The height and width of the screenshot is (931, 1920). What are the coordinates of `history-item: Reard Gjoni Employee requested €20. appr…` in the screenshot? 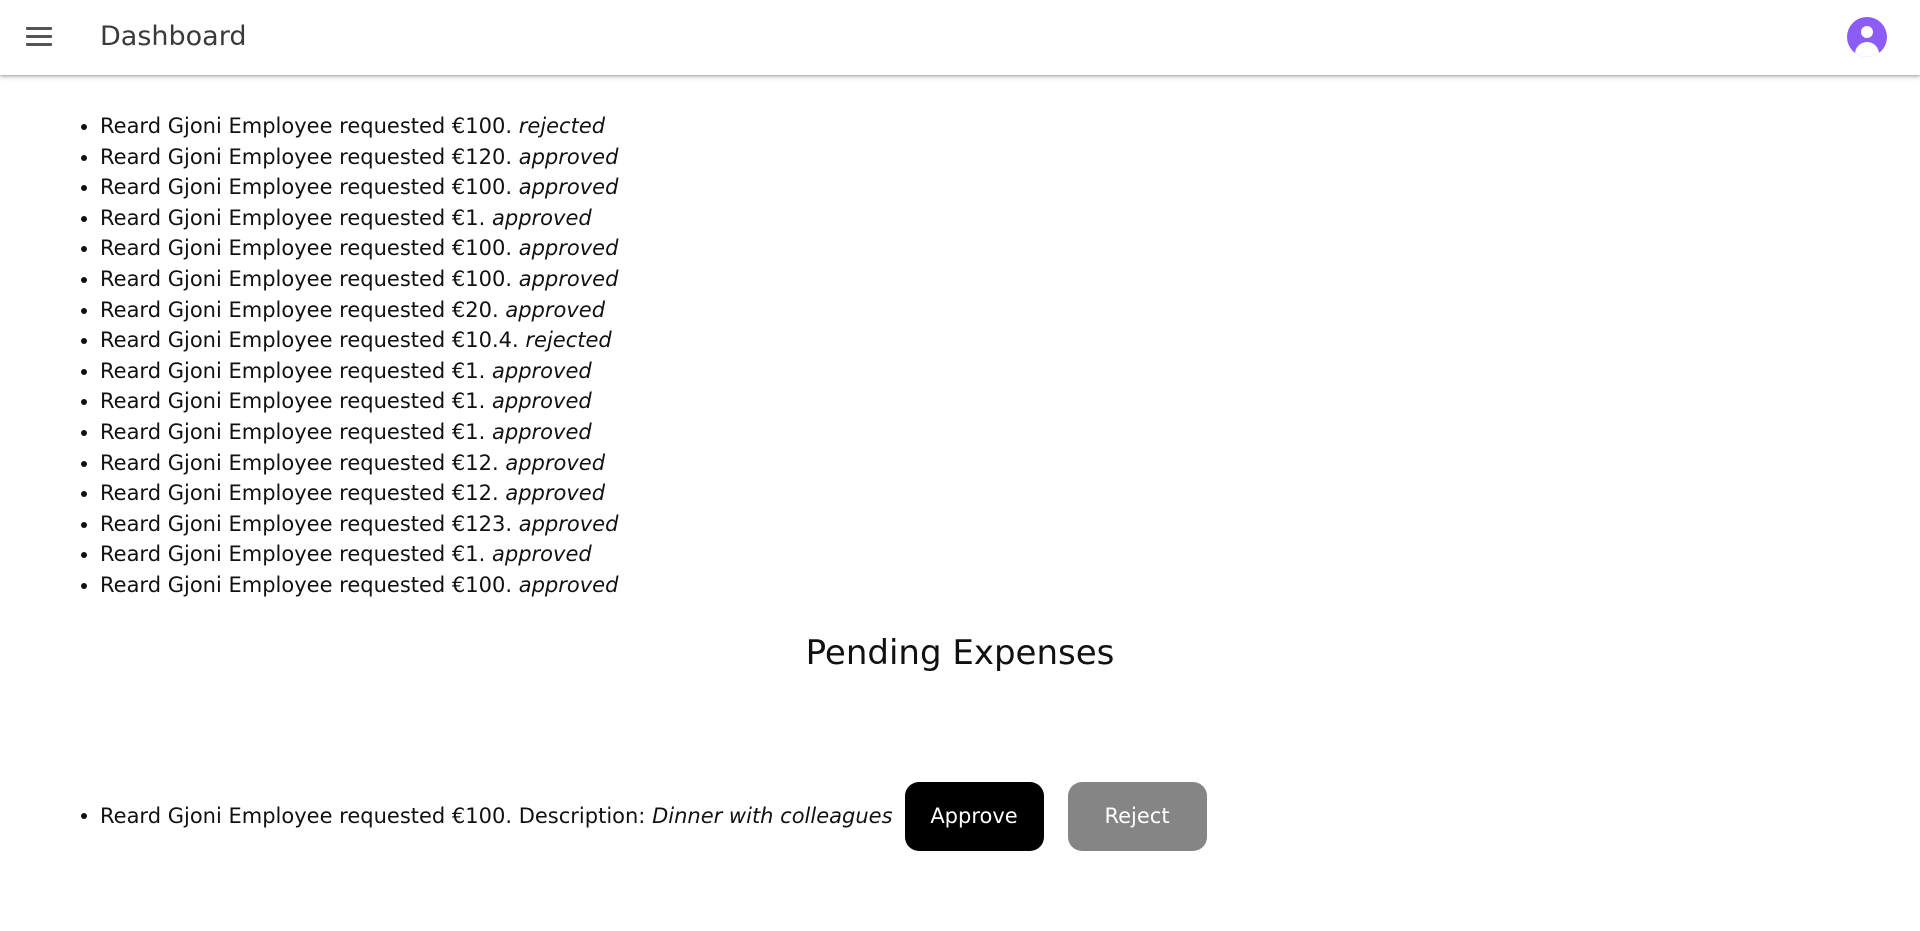 It's located at (359, 310).